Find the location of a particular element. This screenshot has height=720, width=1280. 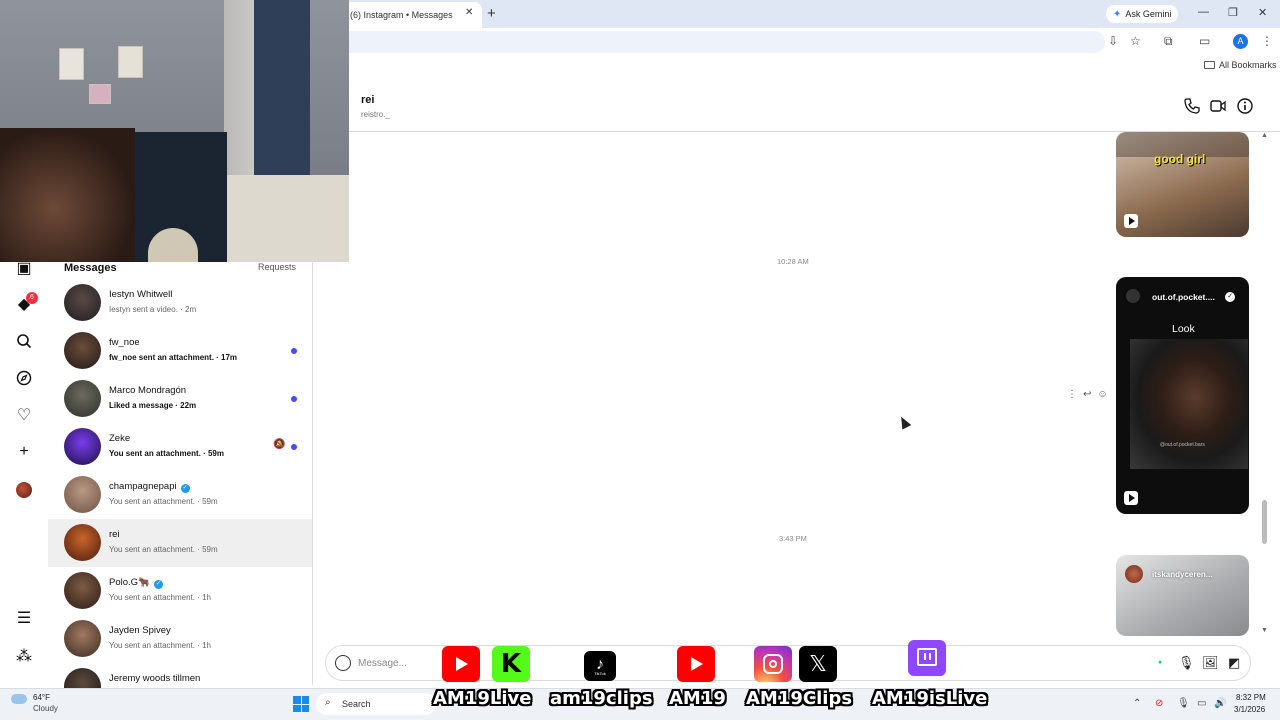

reel-frame is located at coordinates (1189, 404).